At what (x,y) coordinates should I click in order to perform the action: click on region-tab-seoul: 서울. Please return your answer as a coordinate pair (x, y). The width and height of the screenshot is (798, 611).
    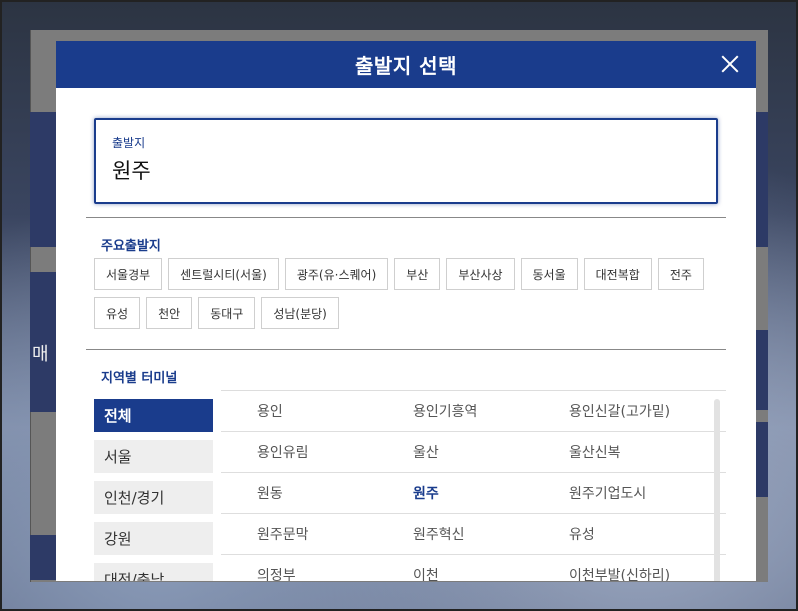
    Looking at the image, I should click on (153, 456).